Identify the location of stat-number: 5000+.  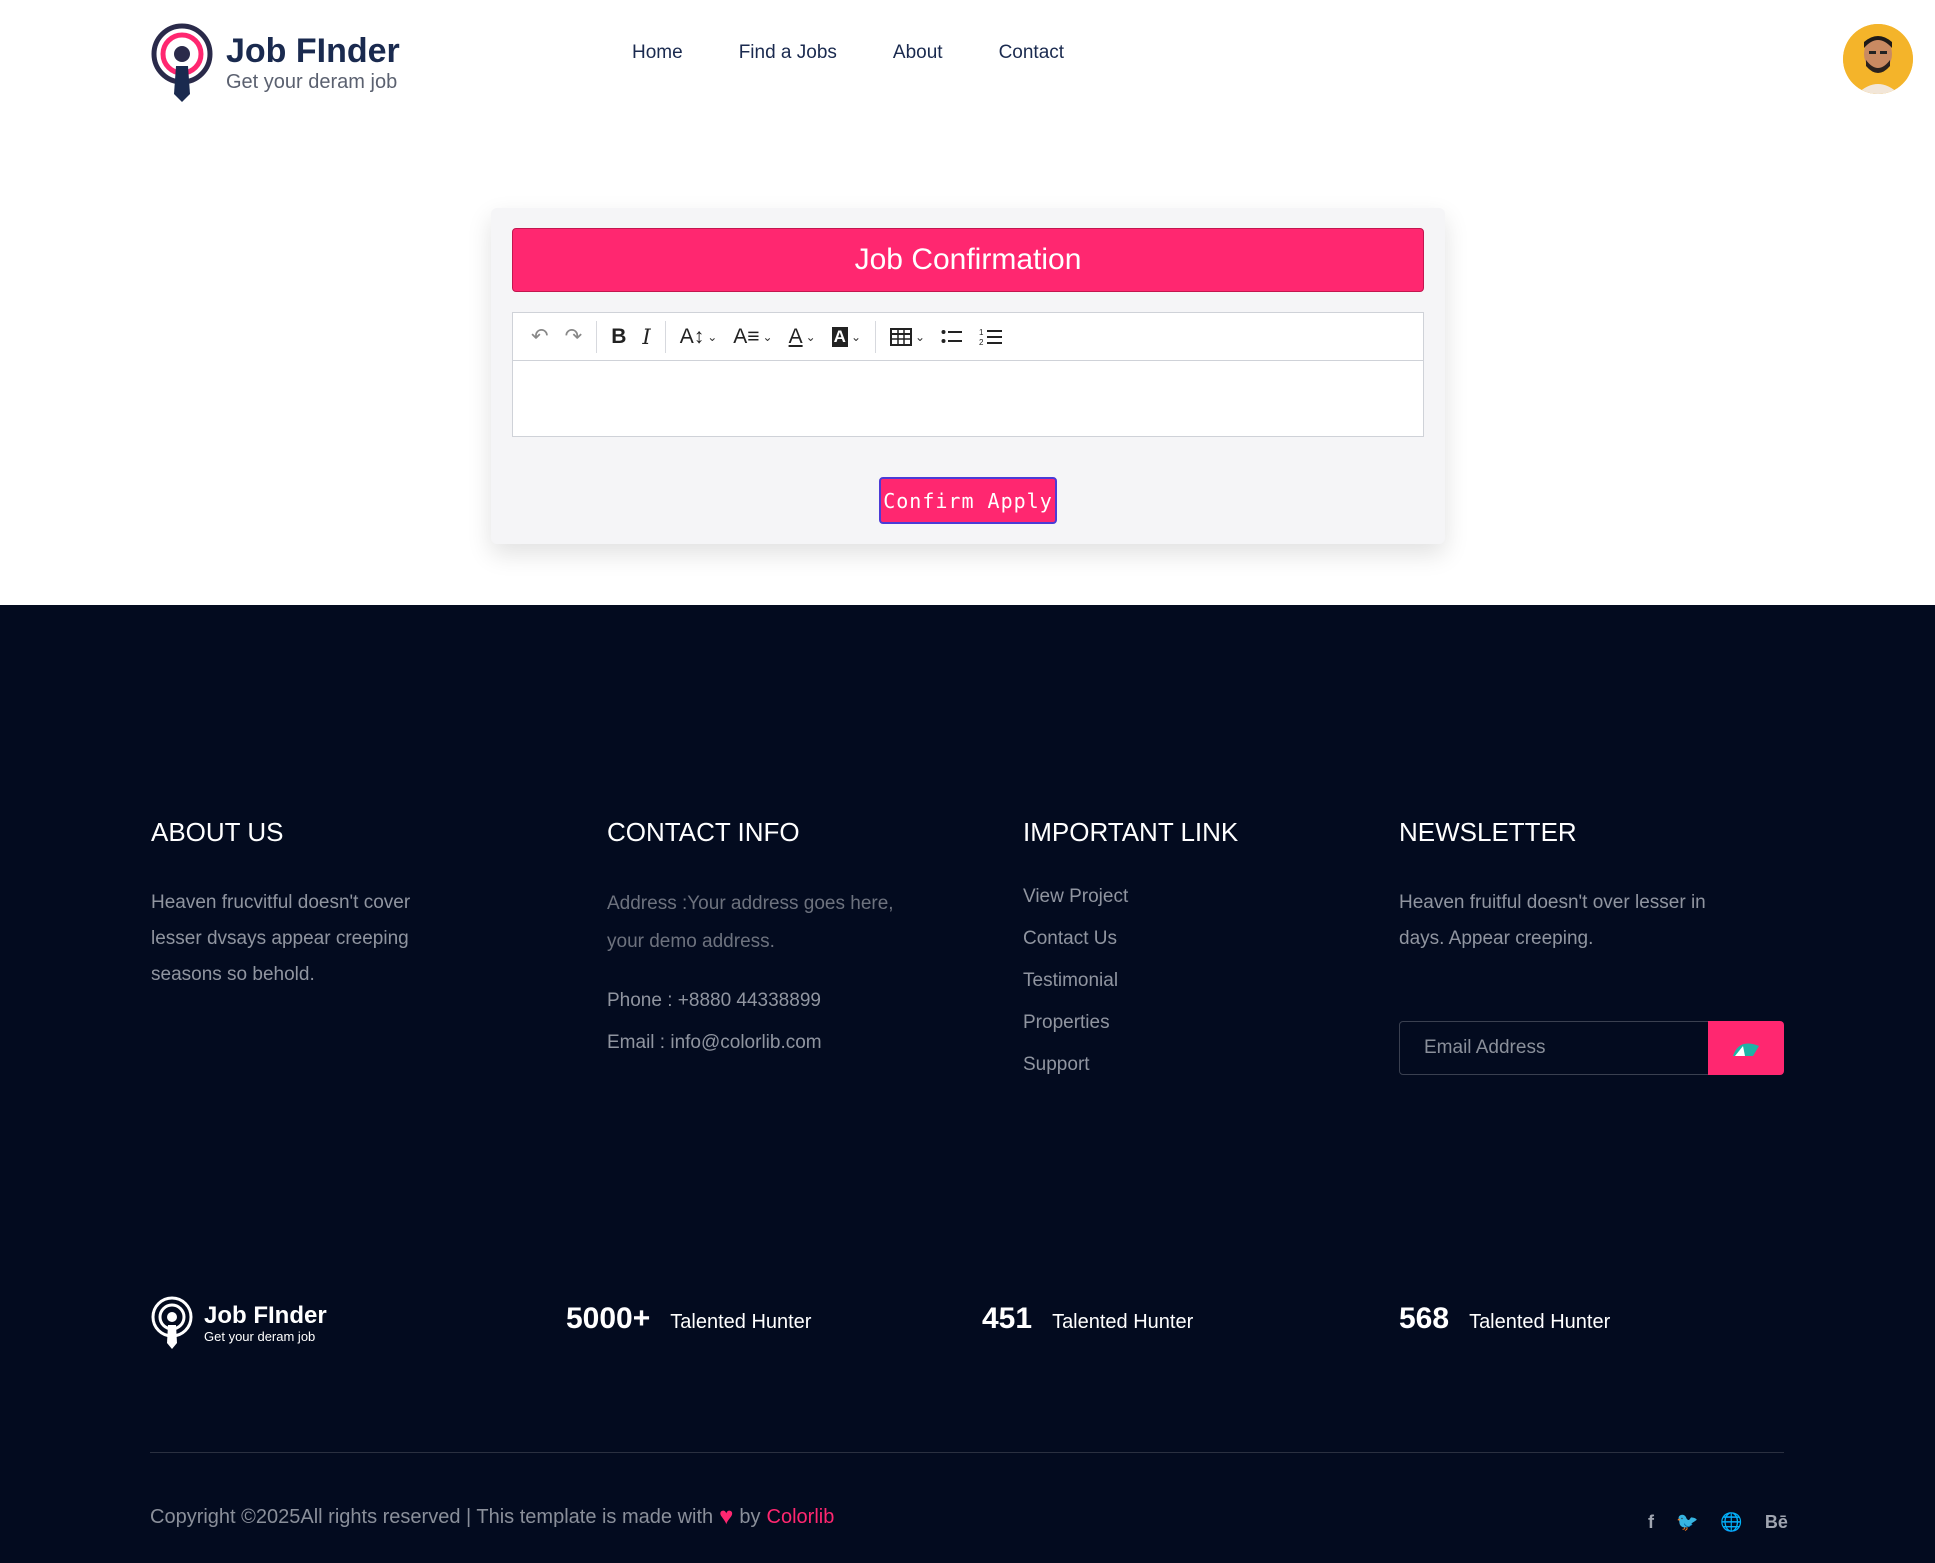
(608, 1318).